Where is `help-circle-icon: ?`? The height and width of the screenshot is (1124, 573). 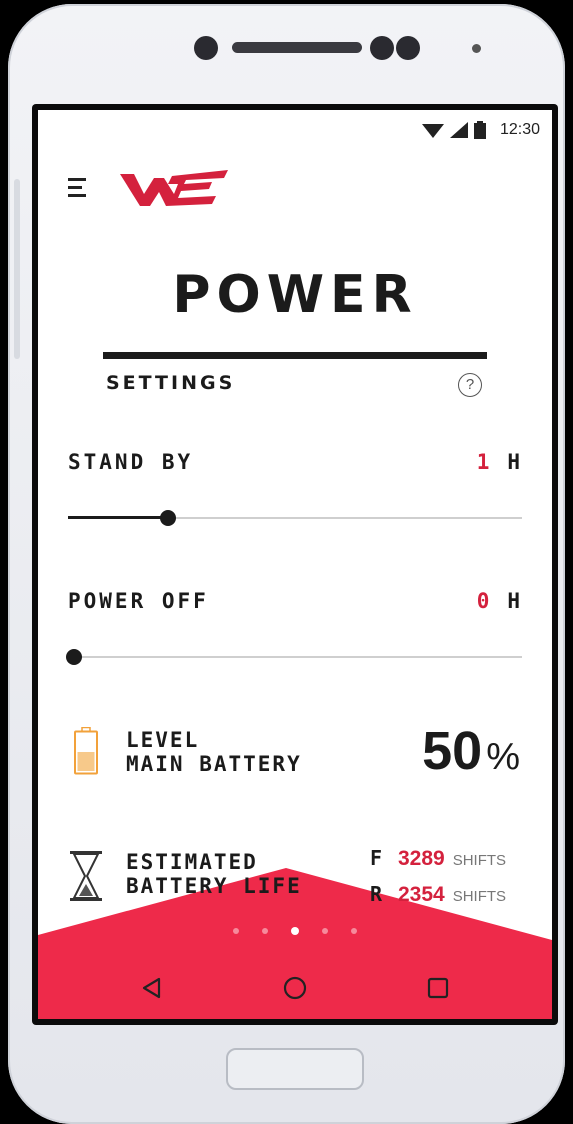
help-circle-icon: ? is located at coordinates (470, 385).